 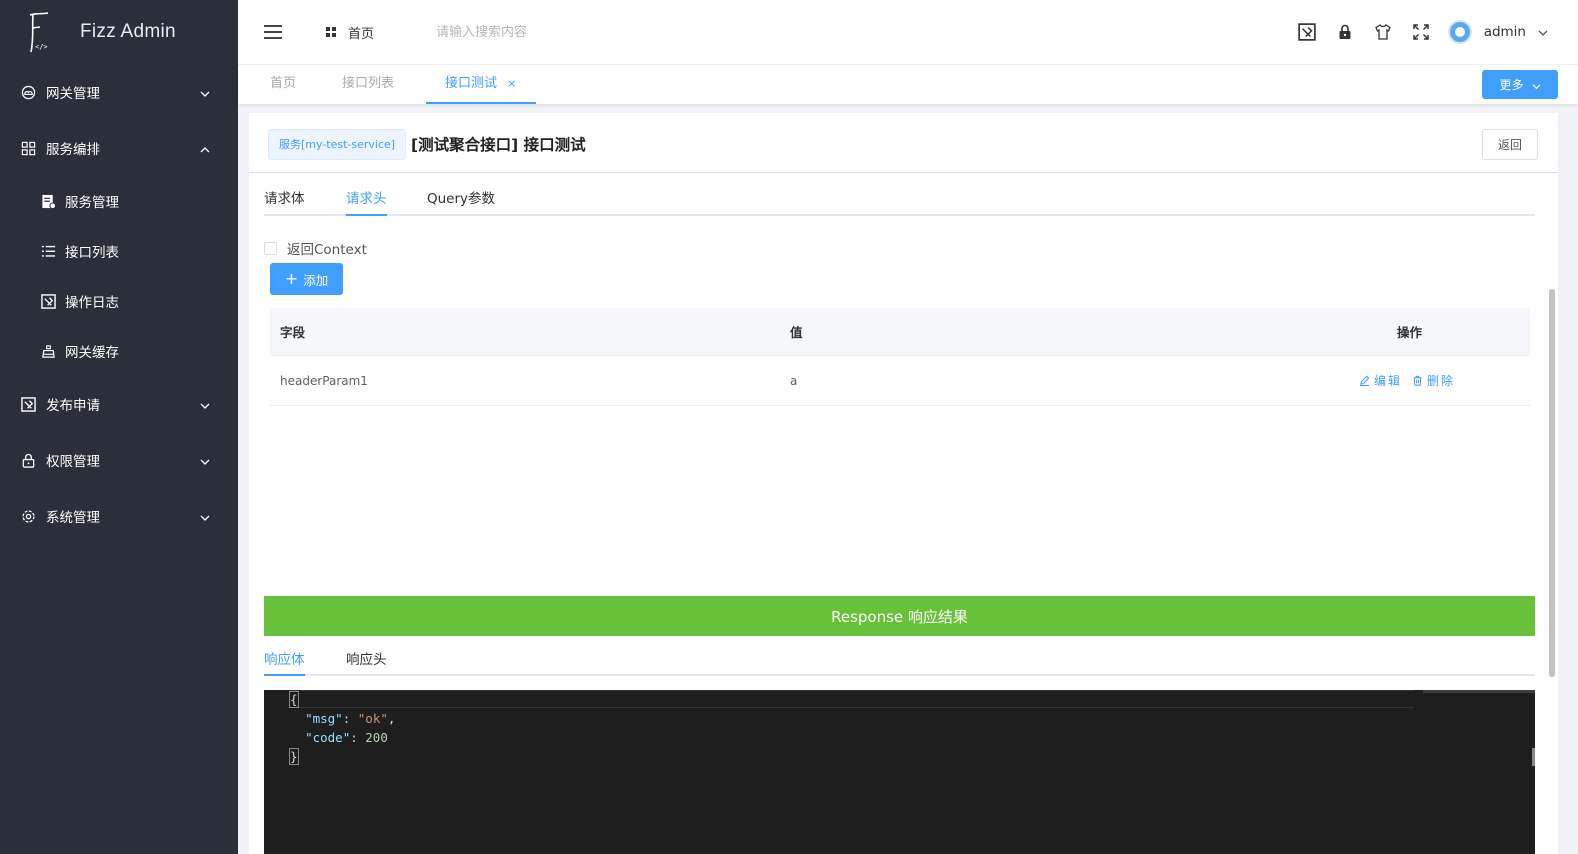 What do you see at coordinates (511, 83) in the screenshot?
I see `close-icon: ×` at bounding box center [511, 83].